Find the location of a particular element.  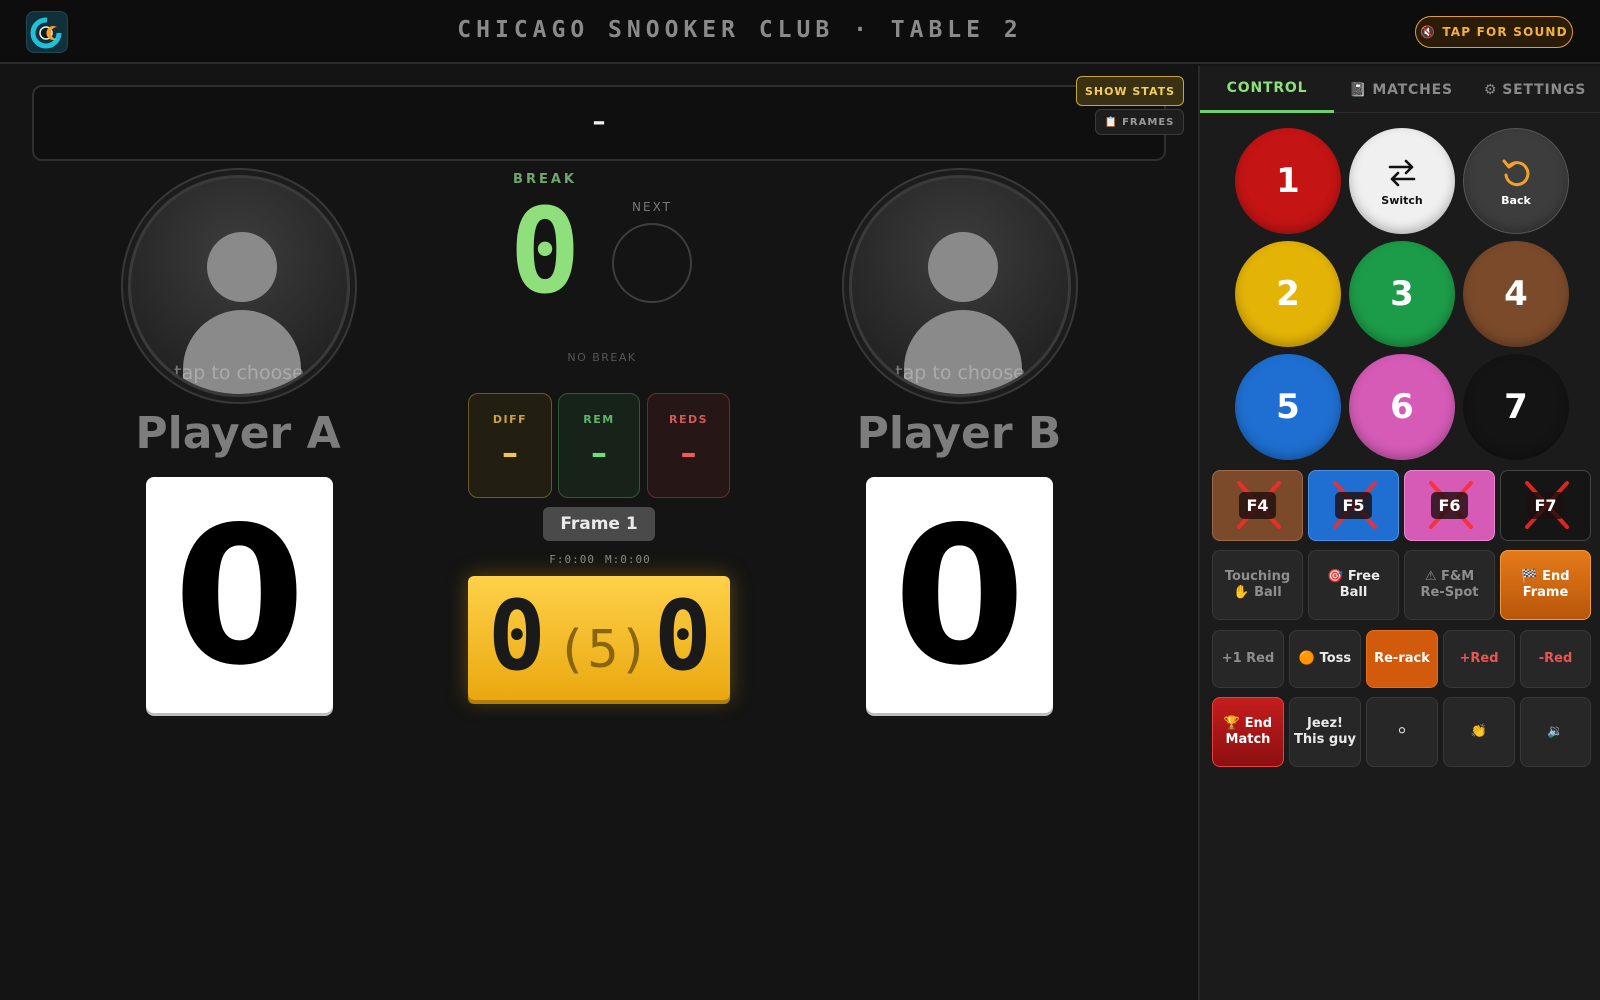

player-b-score-card: 0 is located at coordinates (959, 595).